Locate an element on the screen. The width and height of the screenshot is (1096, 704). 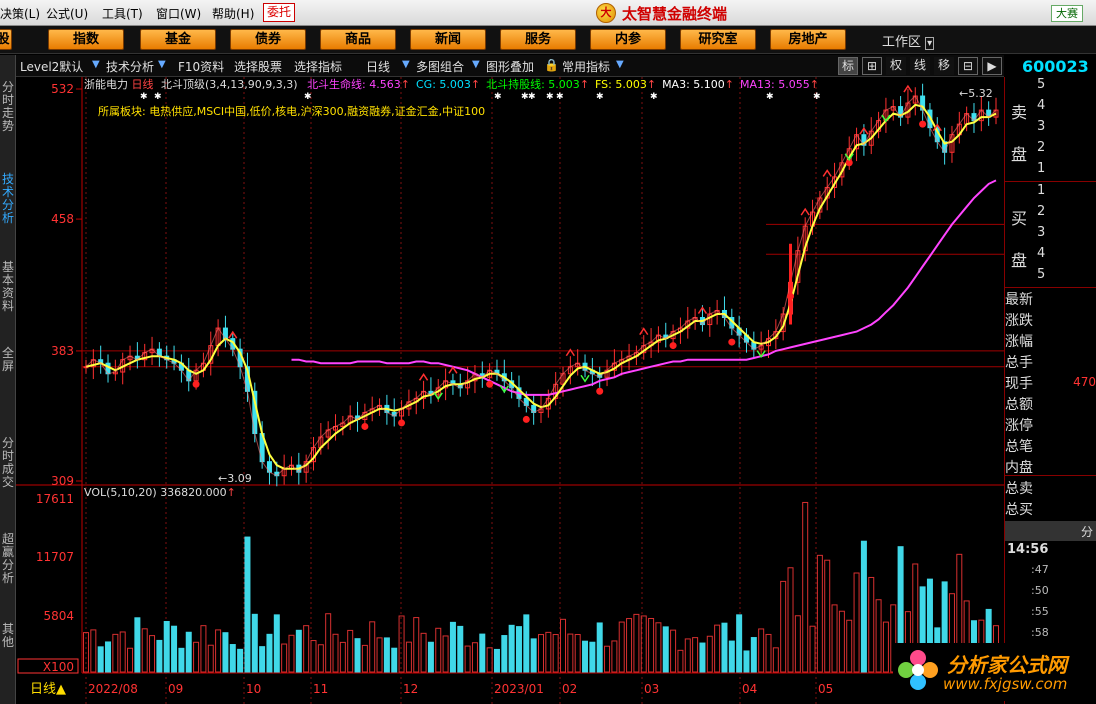
weituo-button: 委托 is located at coordinates (279, 12).